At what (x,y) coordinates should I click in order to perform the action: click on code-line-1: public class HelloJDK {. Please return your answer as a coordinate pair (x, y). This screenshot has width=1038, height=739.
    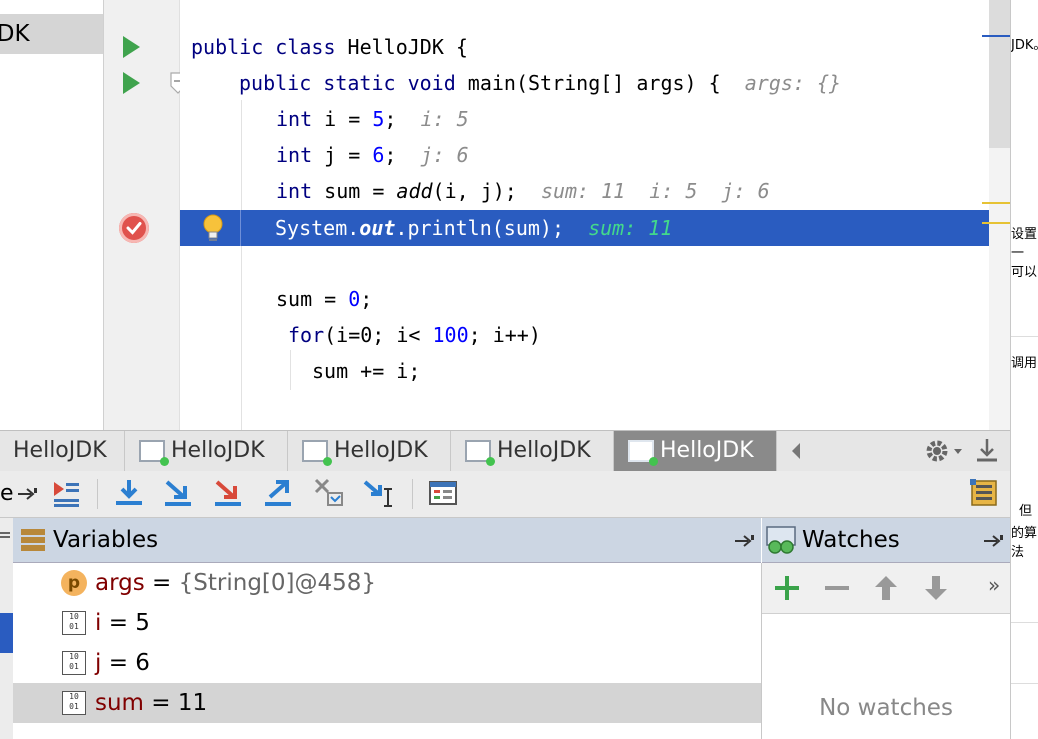
    Looking at the image, I should click on (329, 47).